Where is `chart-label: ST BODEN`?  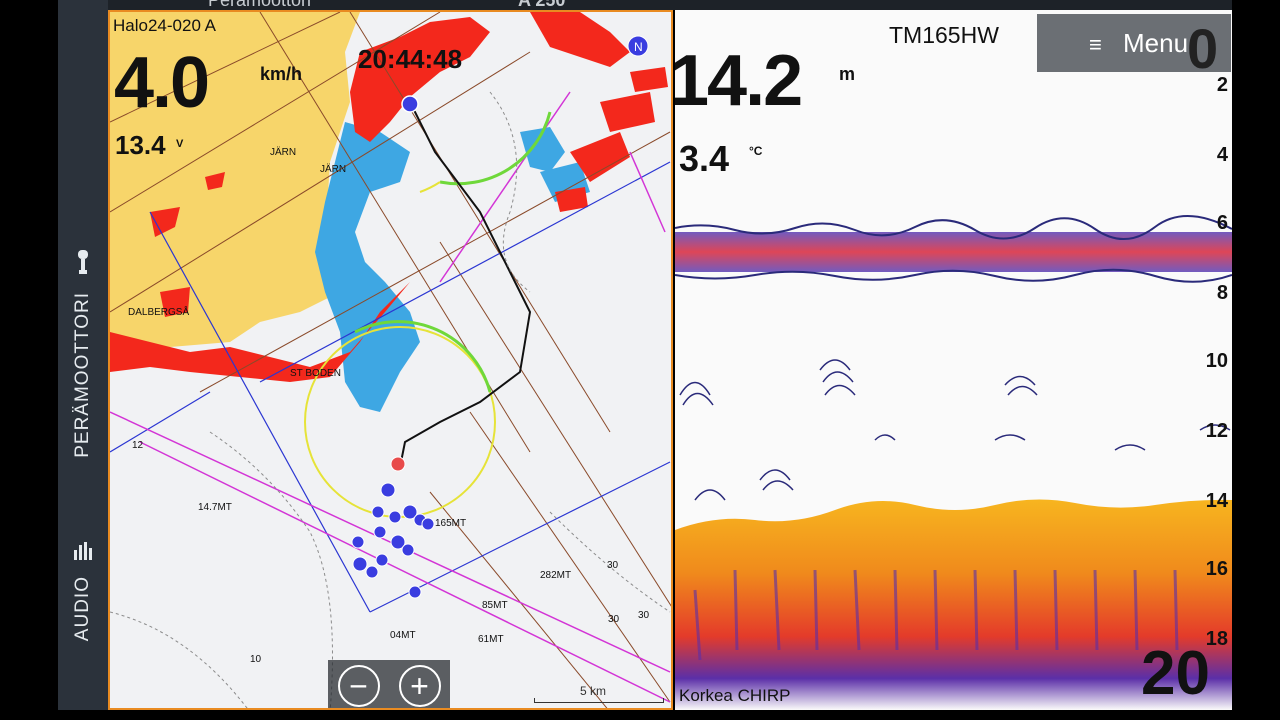
chart-label: ST BODEN is located at coordinates (315, 373).